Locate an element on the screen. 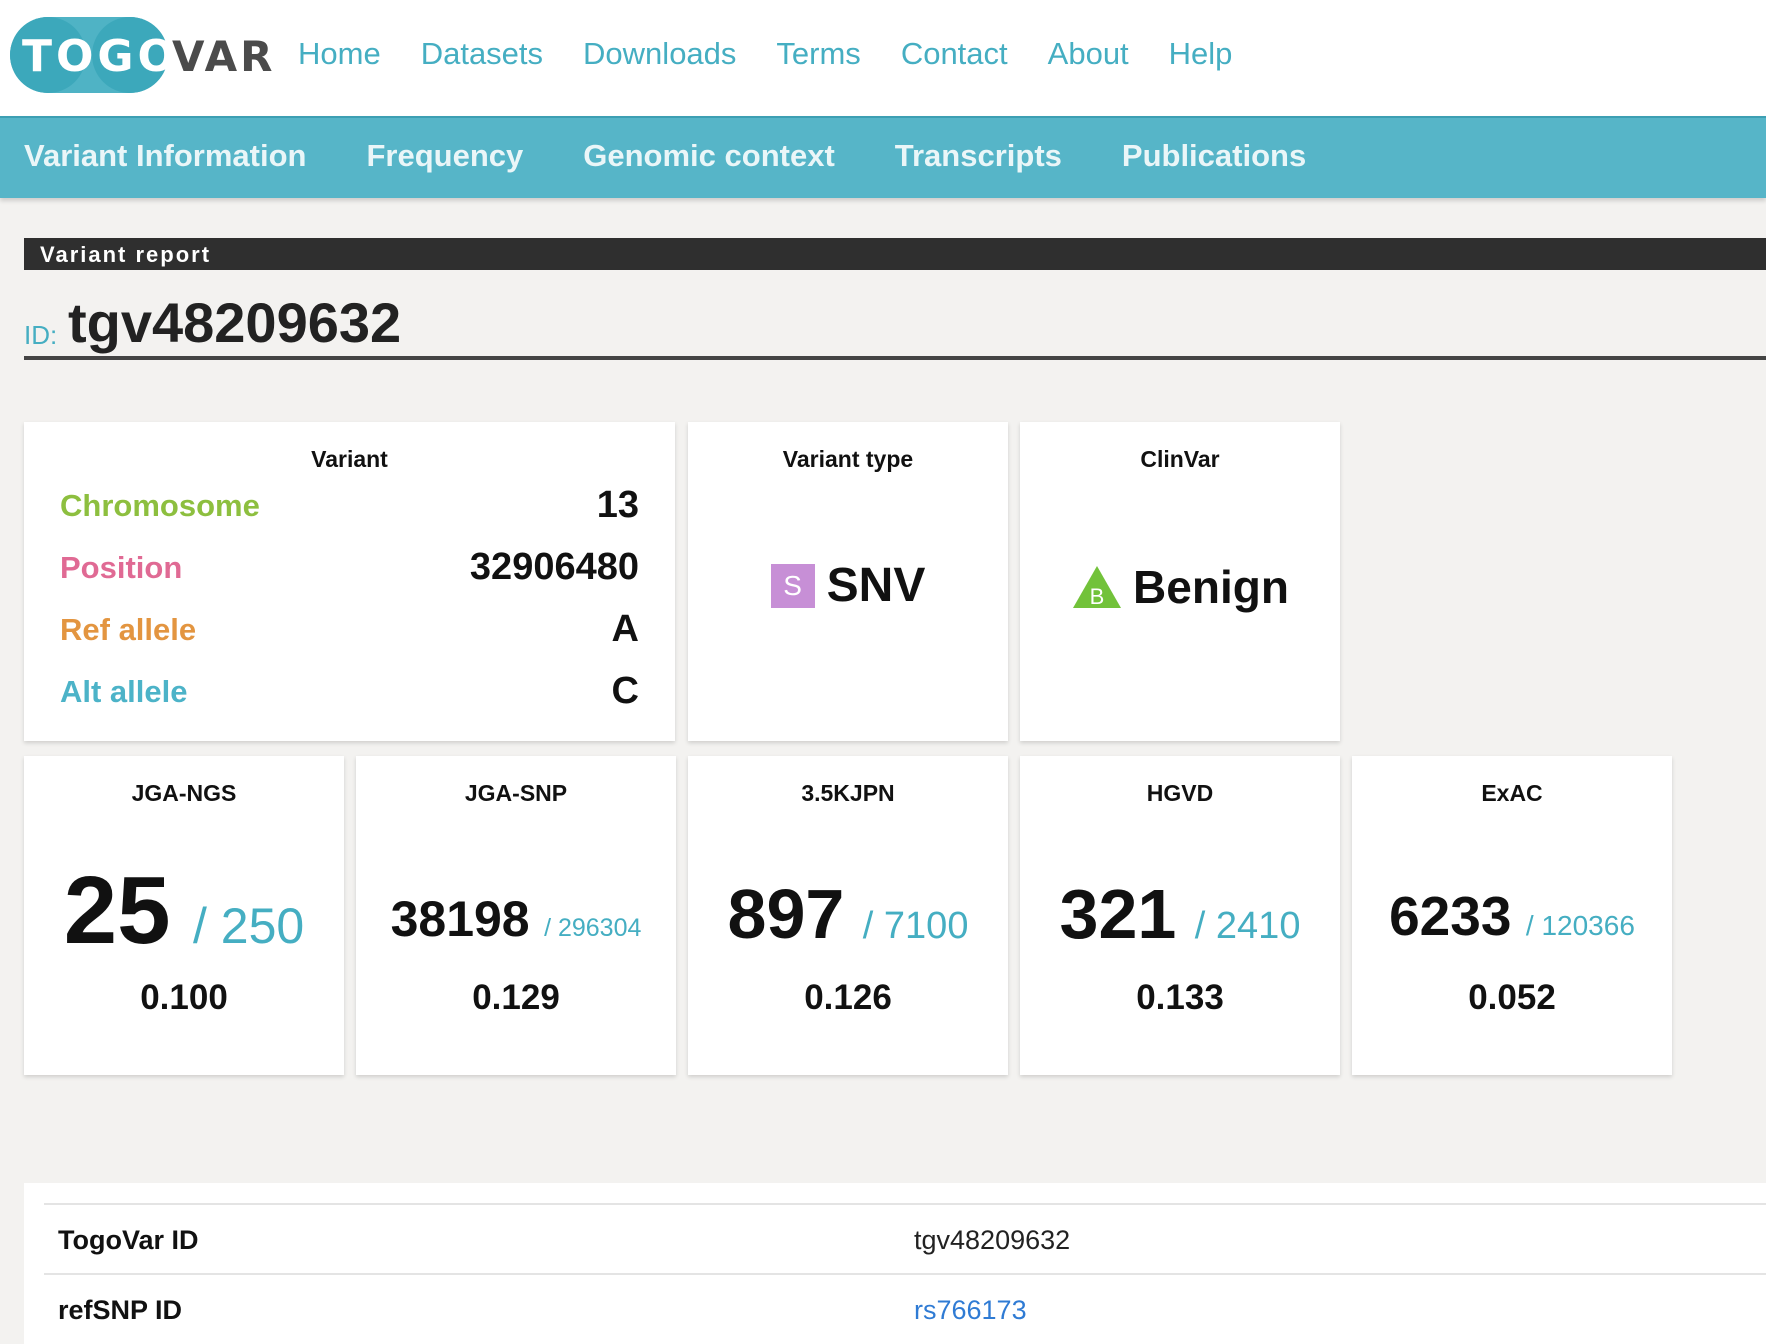  chromosome-value: 13 is located at coordinates (617, 505).